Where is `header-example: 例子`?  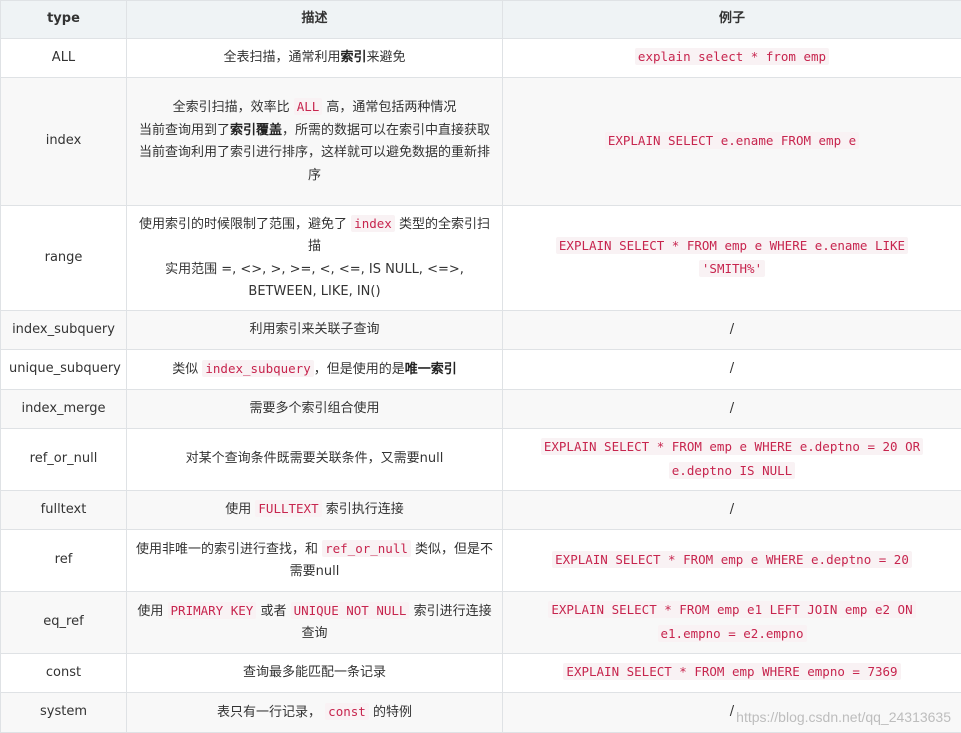
header-example: 例子 is located at coordinates (731, 19).